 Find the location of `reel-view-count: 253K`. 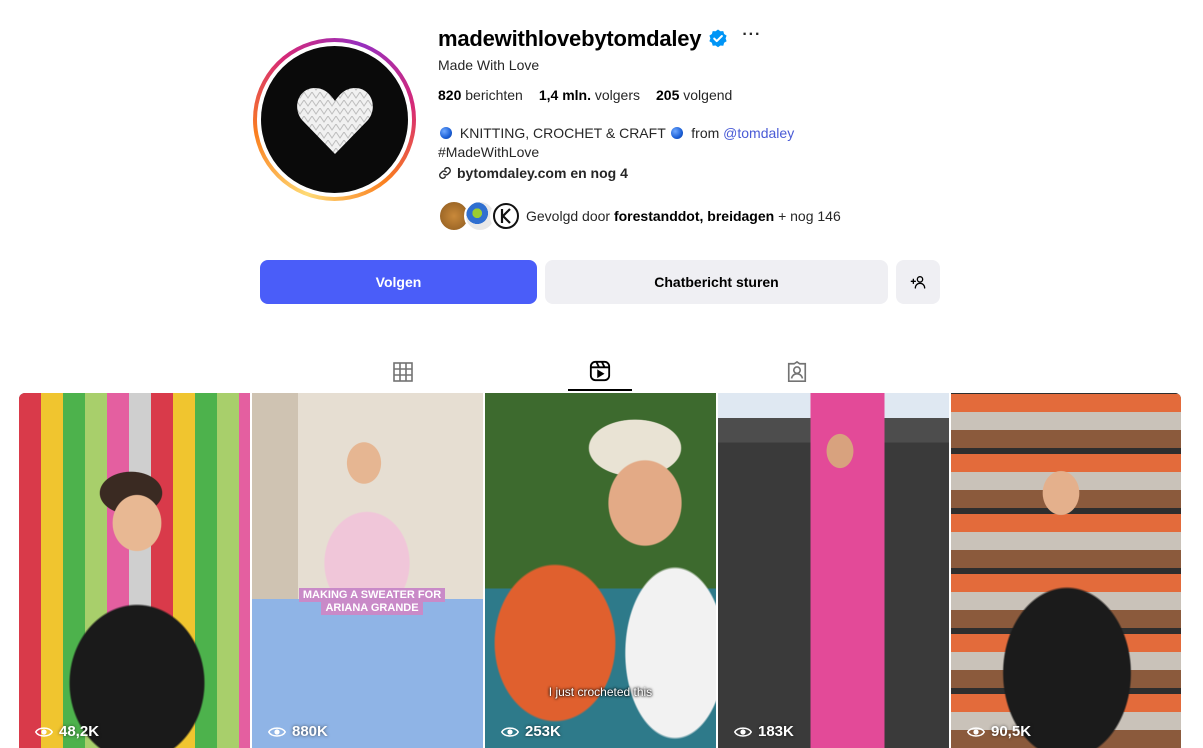

reel-view-count: 253K is located at coordinates (531, 731).